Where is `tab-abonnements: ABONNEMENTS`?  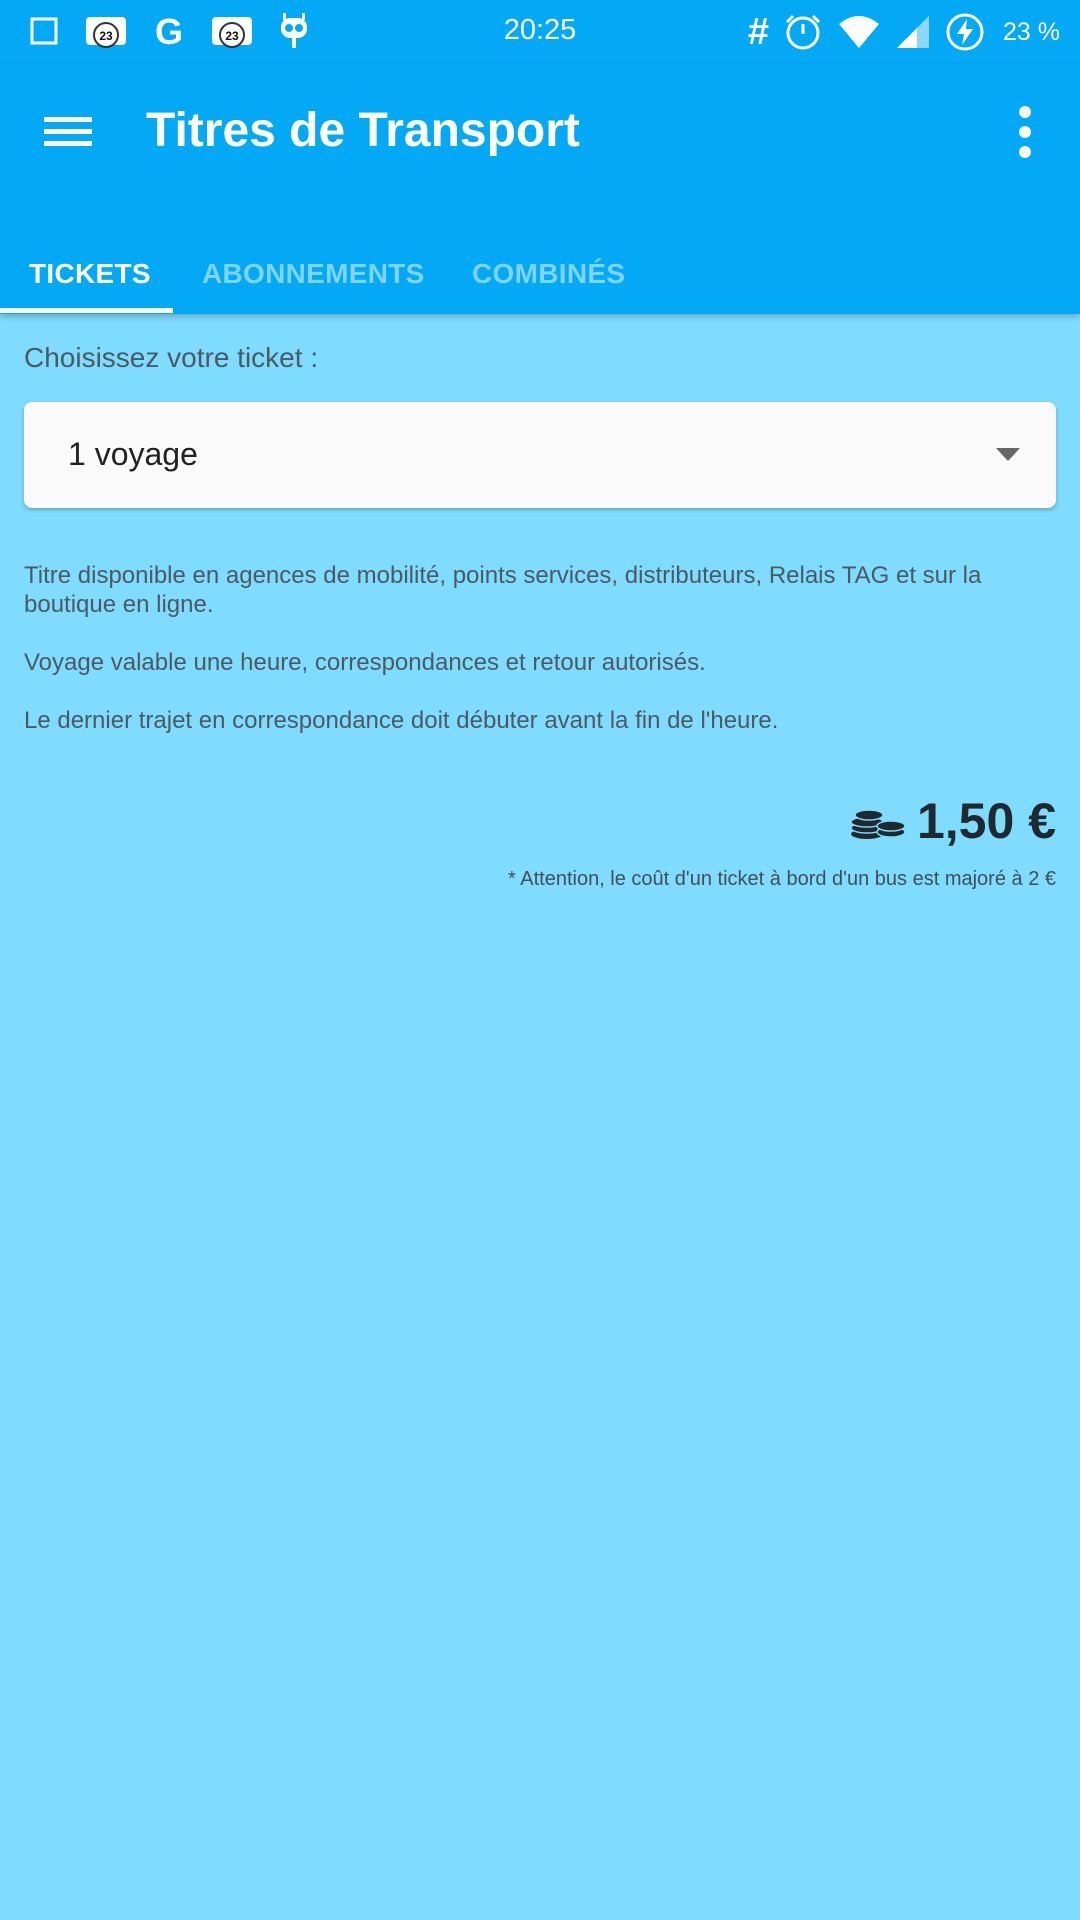
tab-abonnements: ABONNEMENTS is located at coordinates (313, 274).